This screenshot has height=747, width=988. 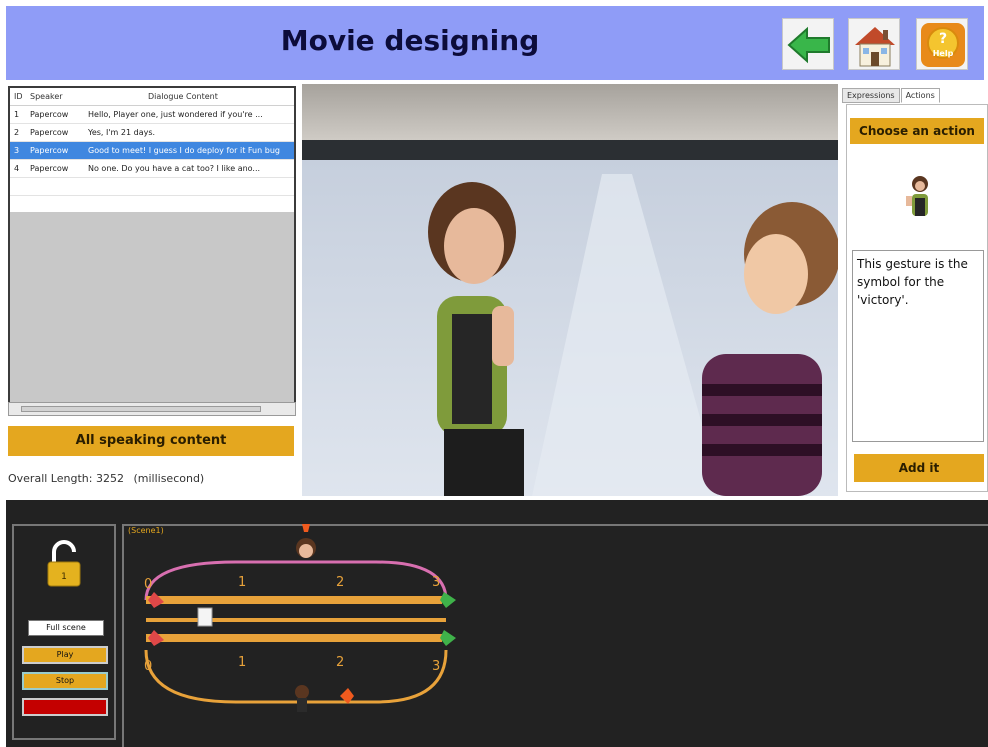 What do you see at coordinates (302, 698) in the screenshot?
I see `boy-track-avatar-icon` at bounding box center [302, 698].